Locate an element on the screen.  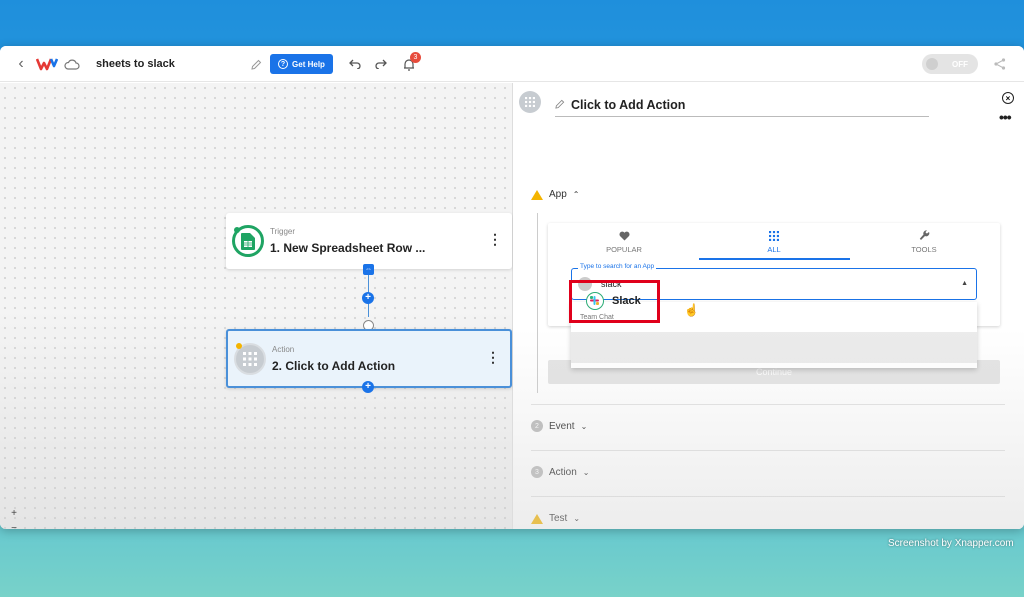
get-help-label: Get Help is located at coordinates (308, 64).